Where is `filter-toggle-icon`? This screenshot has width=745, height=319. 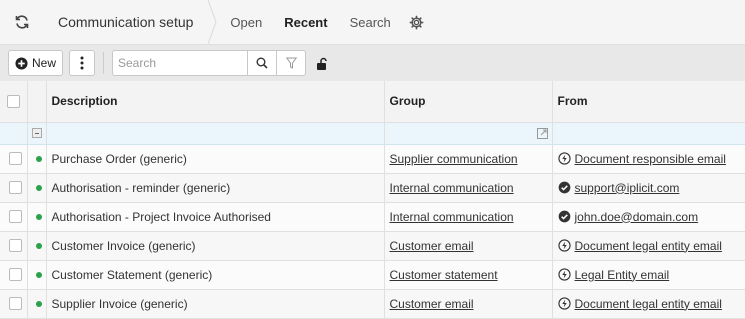 filter-toggle-icon is located at coordinates (36, 133).